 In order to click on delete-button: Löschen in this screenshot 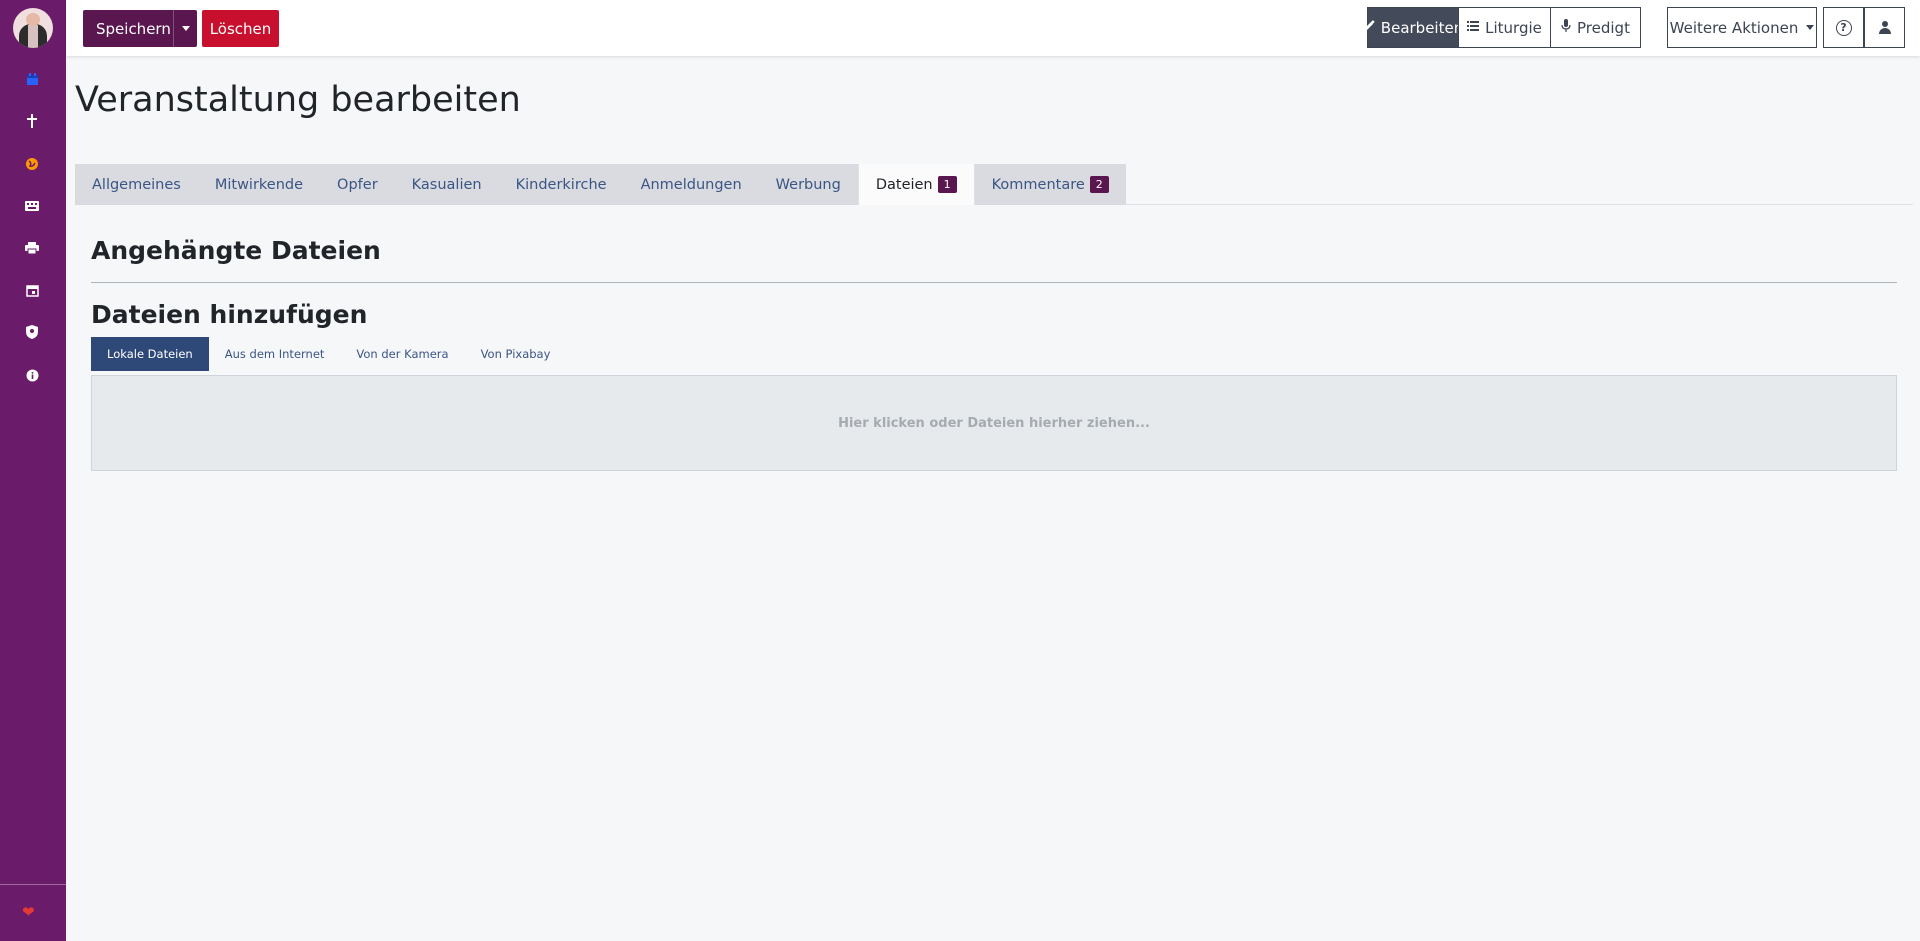, I will do `click(240, 28)`.